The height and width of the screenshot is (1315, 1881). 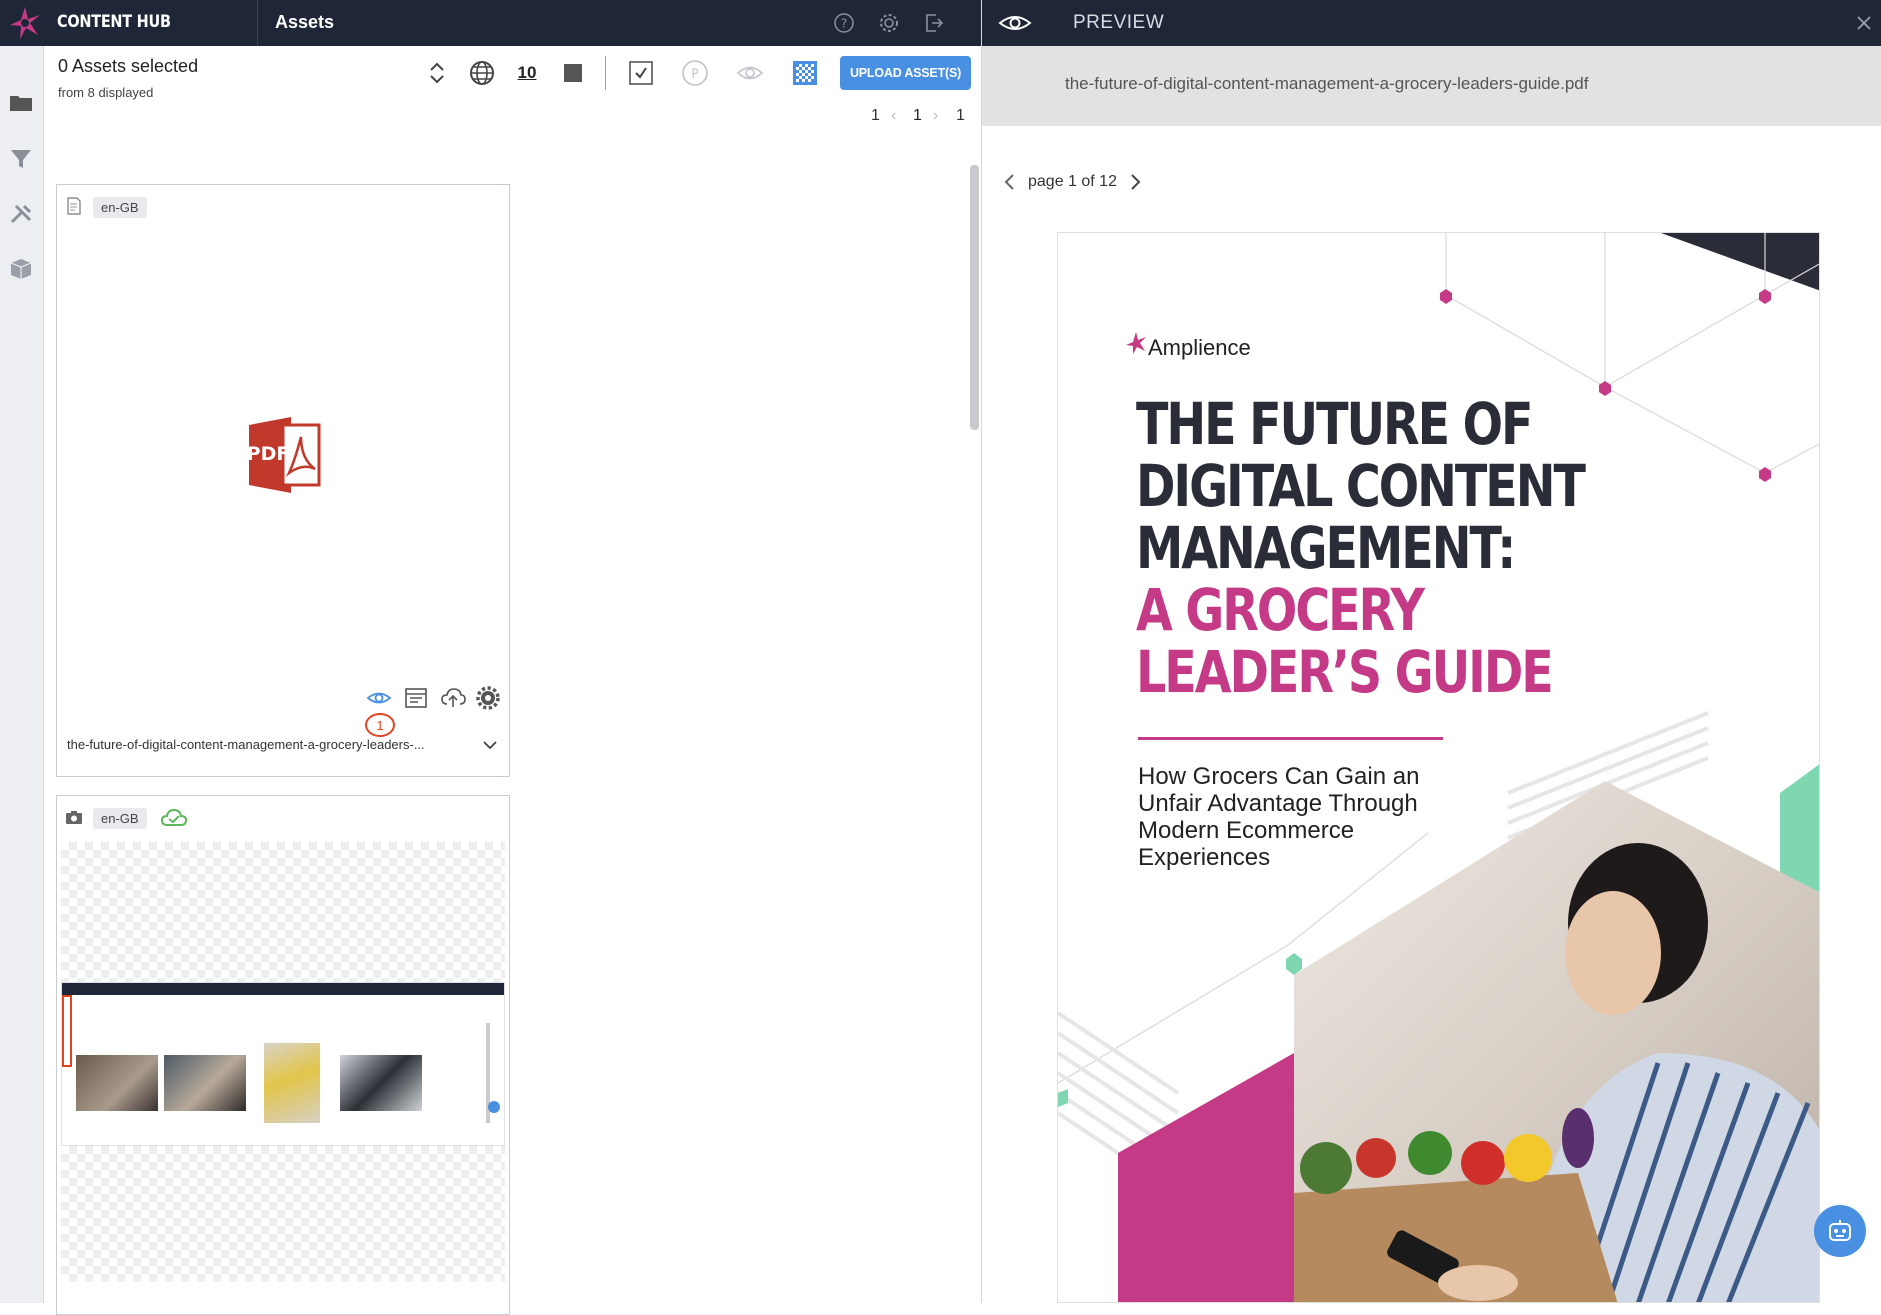 What do you see at coordinates (416, 698) in the screenshot?
I see `metadata-icon` at bounding box center [416, 698].